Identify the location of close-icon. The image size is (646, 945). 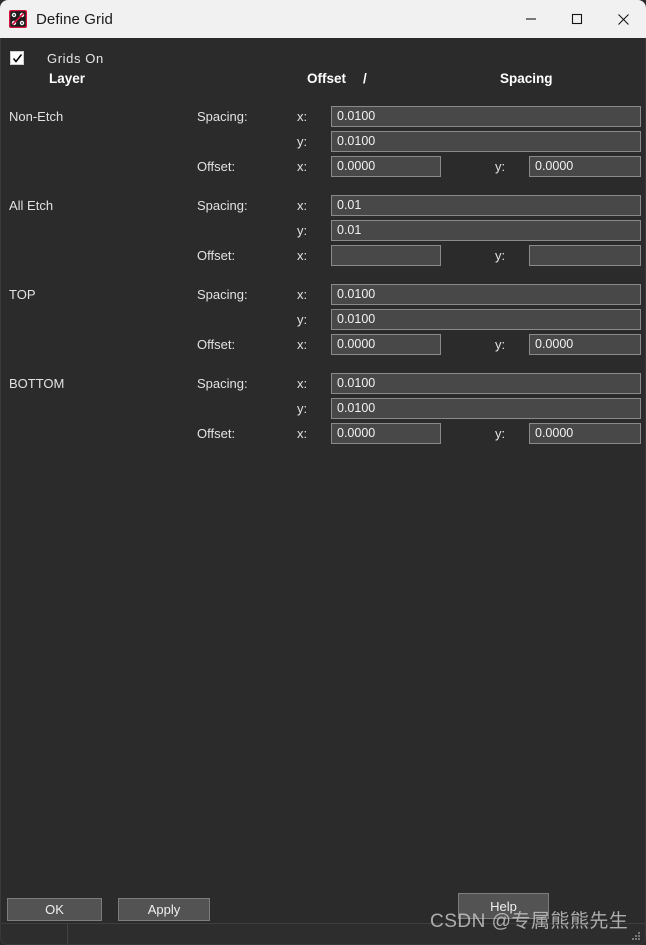
(623, 19).